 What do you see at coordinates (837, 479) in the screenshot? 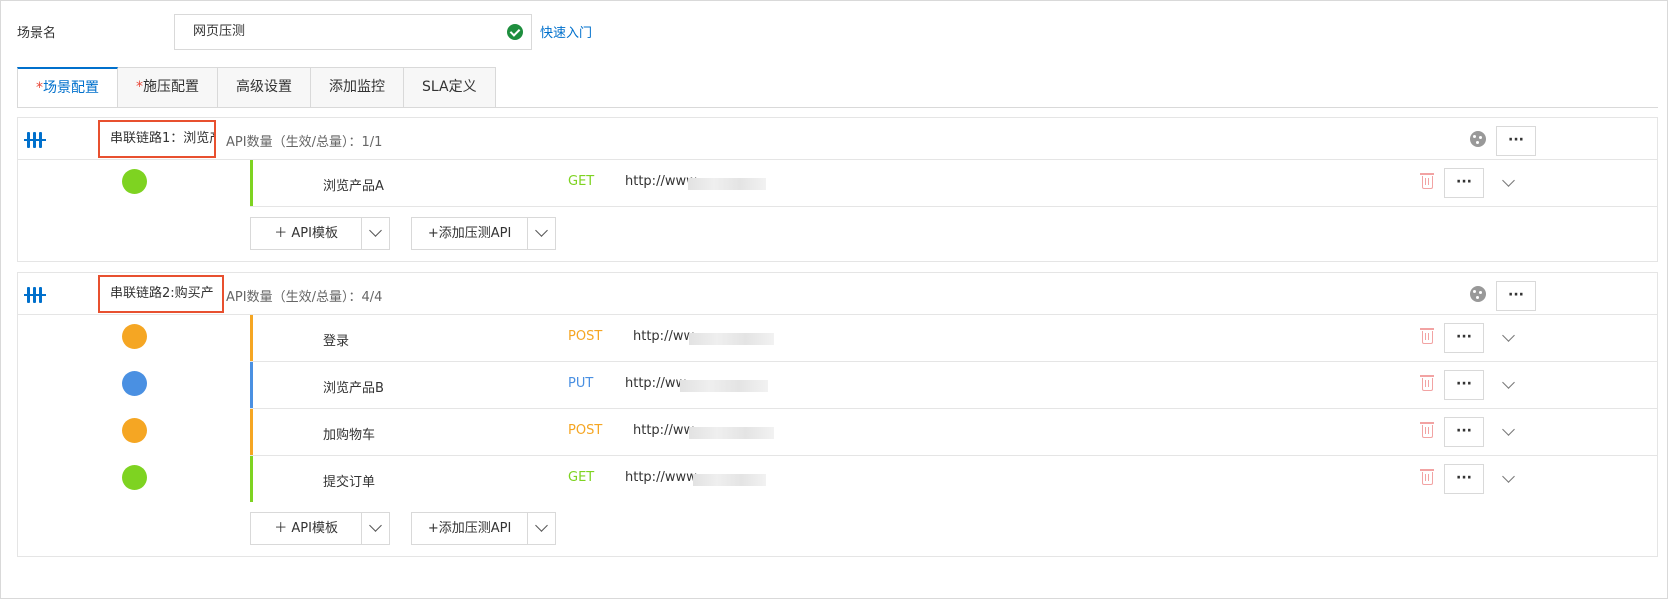
I see `api-row: 提交订单 GET http://www. ···` at bounding box center [837, 479].